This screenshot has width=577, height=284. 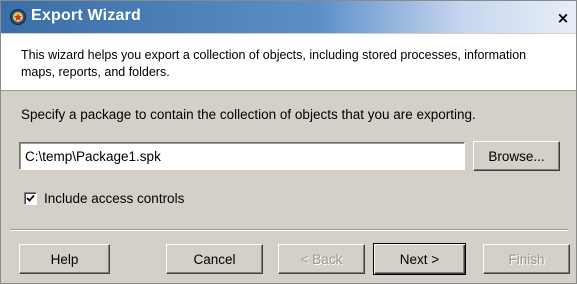 What do you see at coordinates (288, 17) in the screenshot?
I see `title-bar: Export Wizard ×` at bounding box center [288, 17].